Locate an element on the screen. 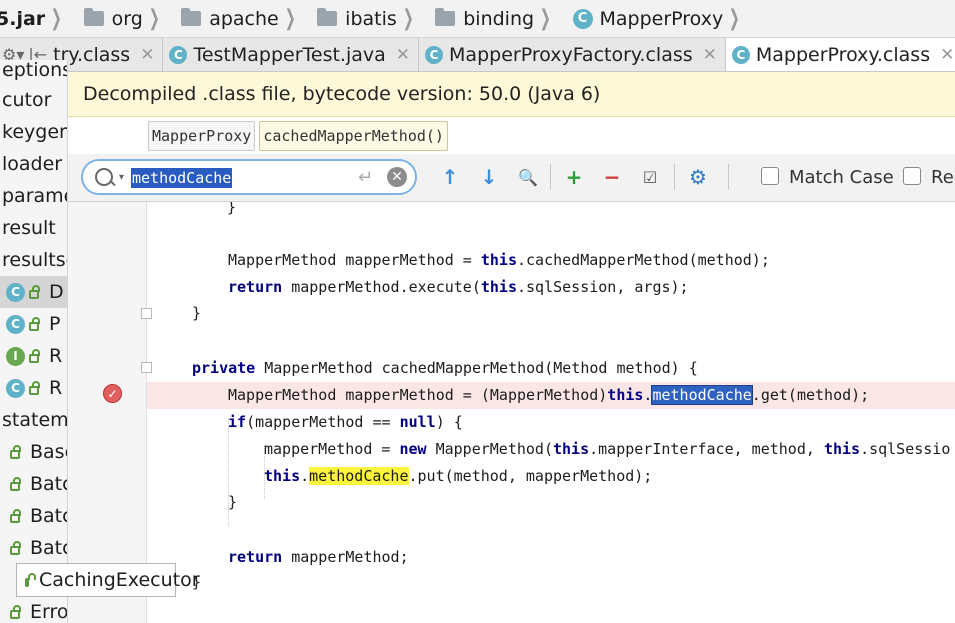 Image resolution: width=955 pixels, height=623 pixels. match-case-checkbox is located at coordinates (770, 176).